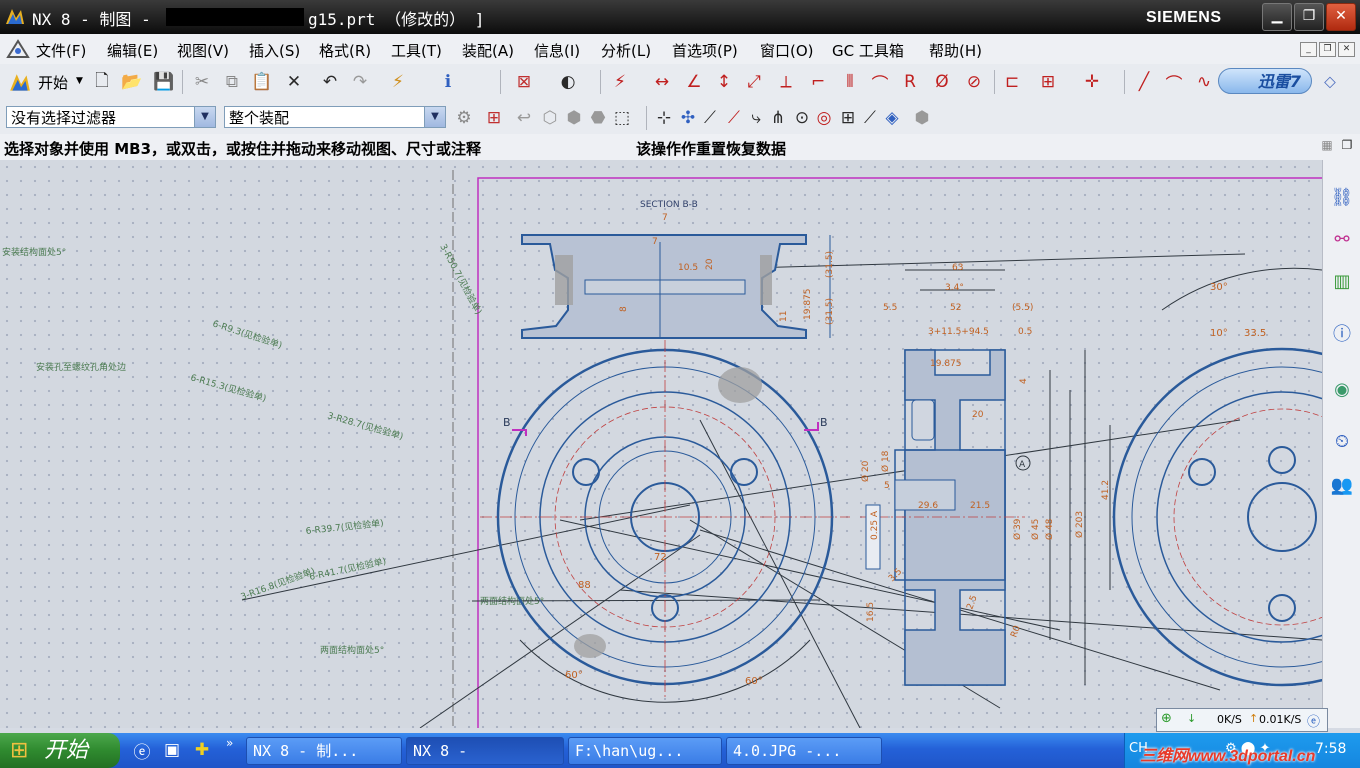 This screenshot has width=1360, height=768. I want to click on copy-icon: ⧉, so click(232, 82).